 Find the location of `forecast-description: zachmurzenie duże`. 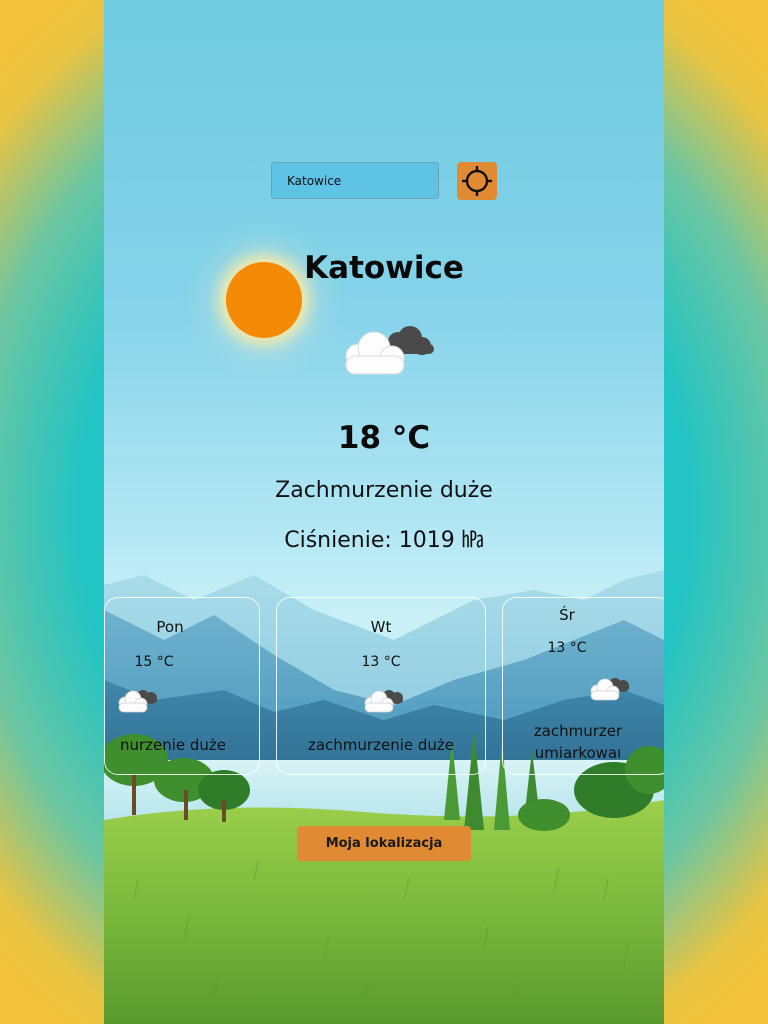

forecast-description: zachmurzenie duże is located at coordinates (380, 745).